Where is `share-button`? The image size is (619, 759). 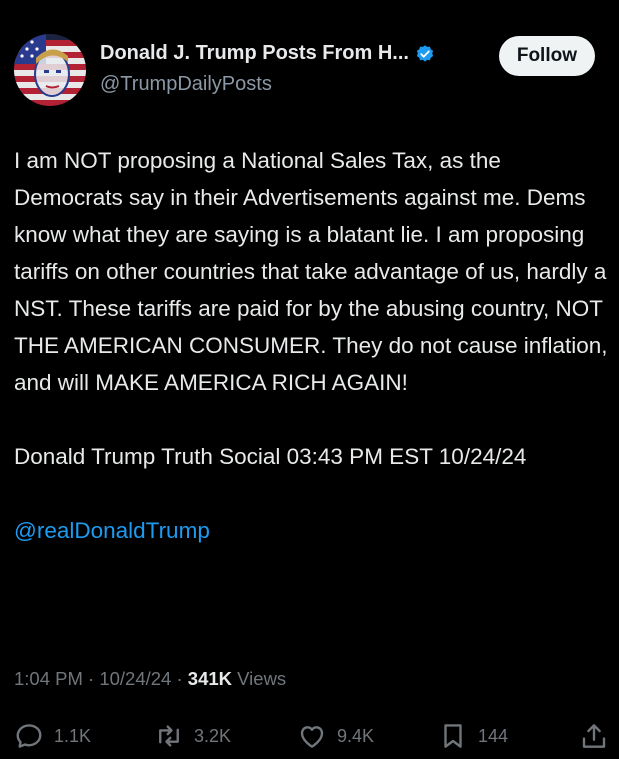
share-button is located at coordinates (594, 736).